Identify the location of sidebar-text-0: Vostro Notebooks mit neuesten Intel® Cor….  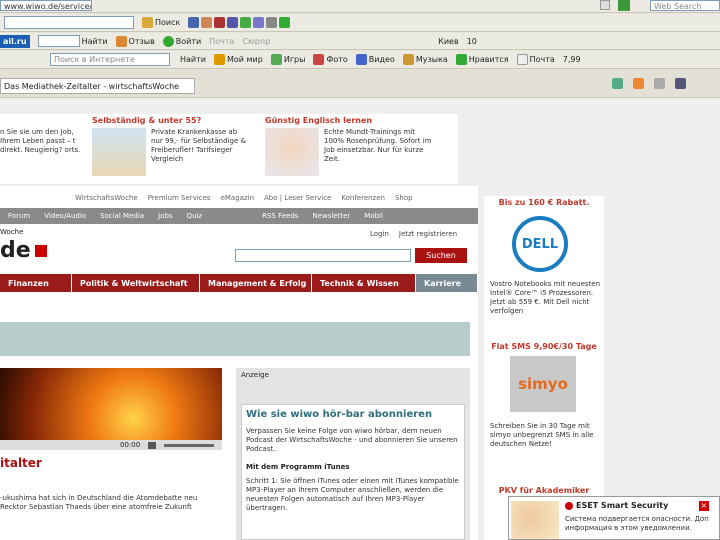
(545, 298).